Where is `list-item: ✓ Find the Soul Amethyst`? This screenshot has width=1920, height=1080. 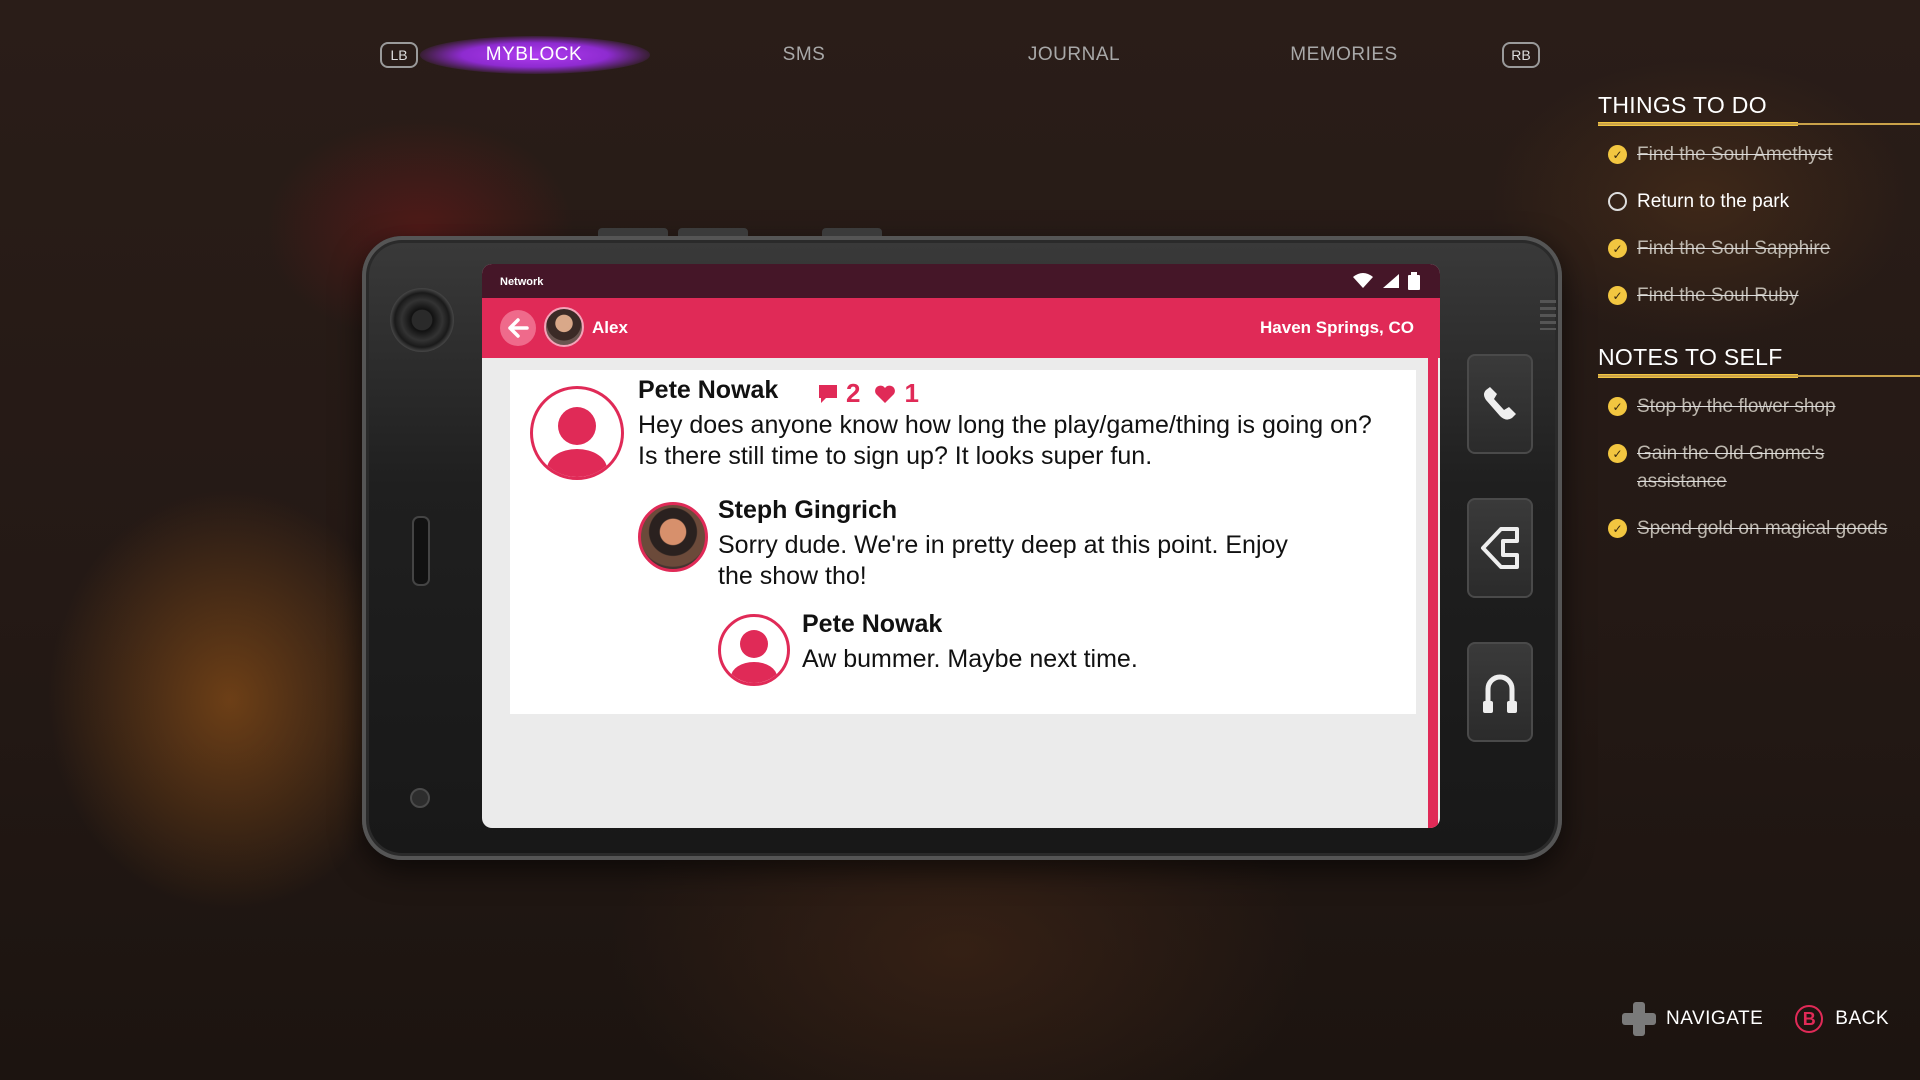
list-item: ✓ Find the Soul Amethyst is located at coordinates (1764, 155).